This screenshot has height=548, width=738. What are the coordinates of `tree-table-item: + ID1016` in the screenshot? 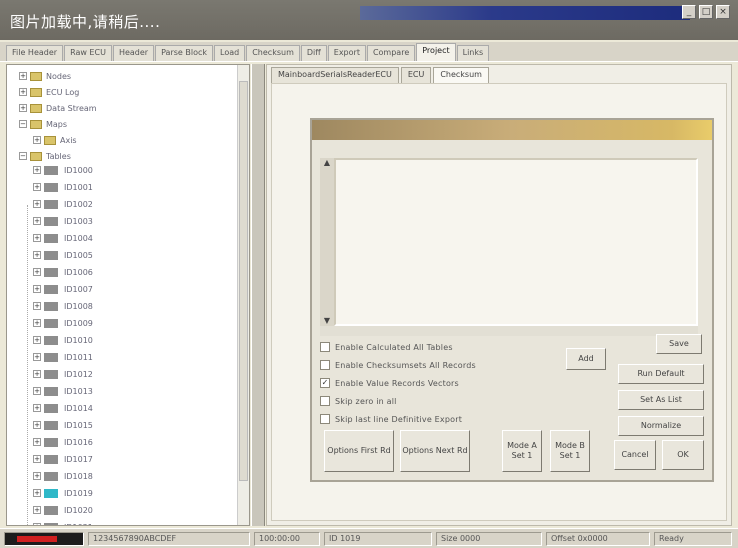 It's located at (63, 442).